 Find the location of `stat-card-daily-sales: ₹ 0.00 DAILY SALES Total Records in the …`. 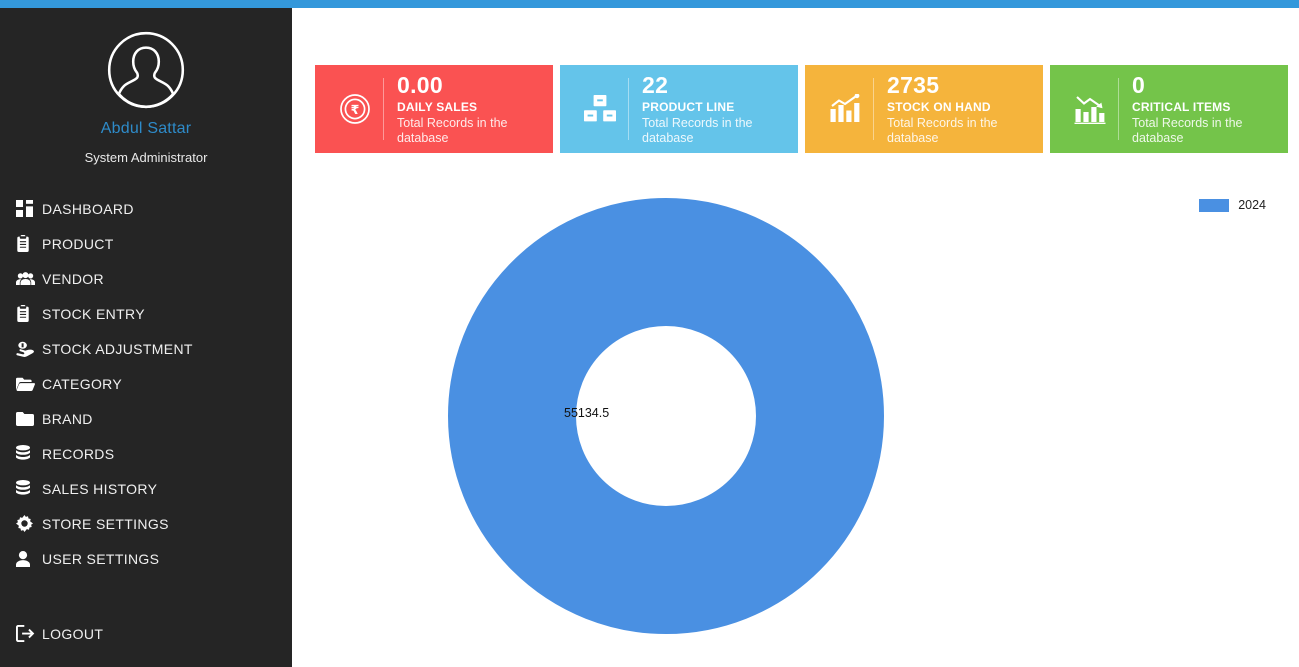

stat-card-daily-sales: ₹ 0.00 DAILY SALES Total Records in the … is located at coordinates (434, 109).